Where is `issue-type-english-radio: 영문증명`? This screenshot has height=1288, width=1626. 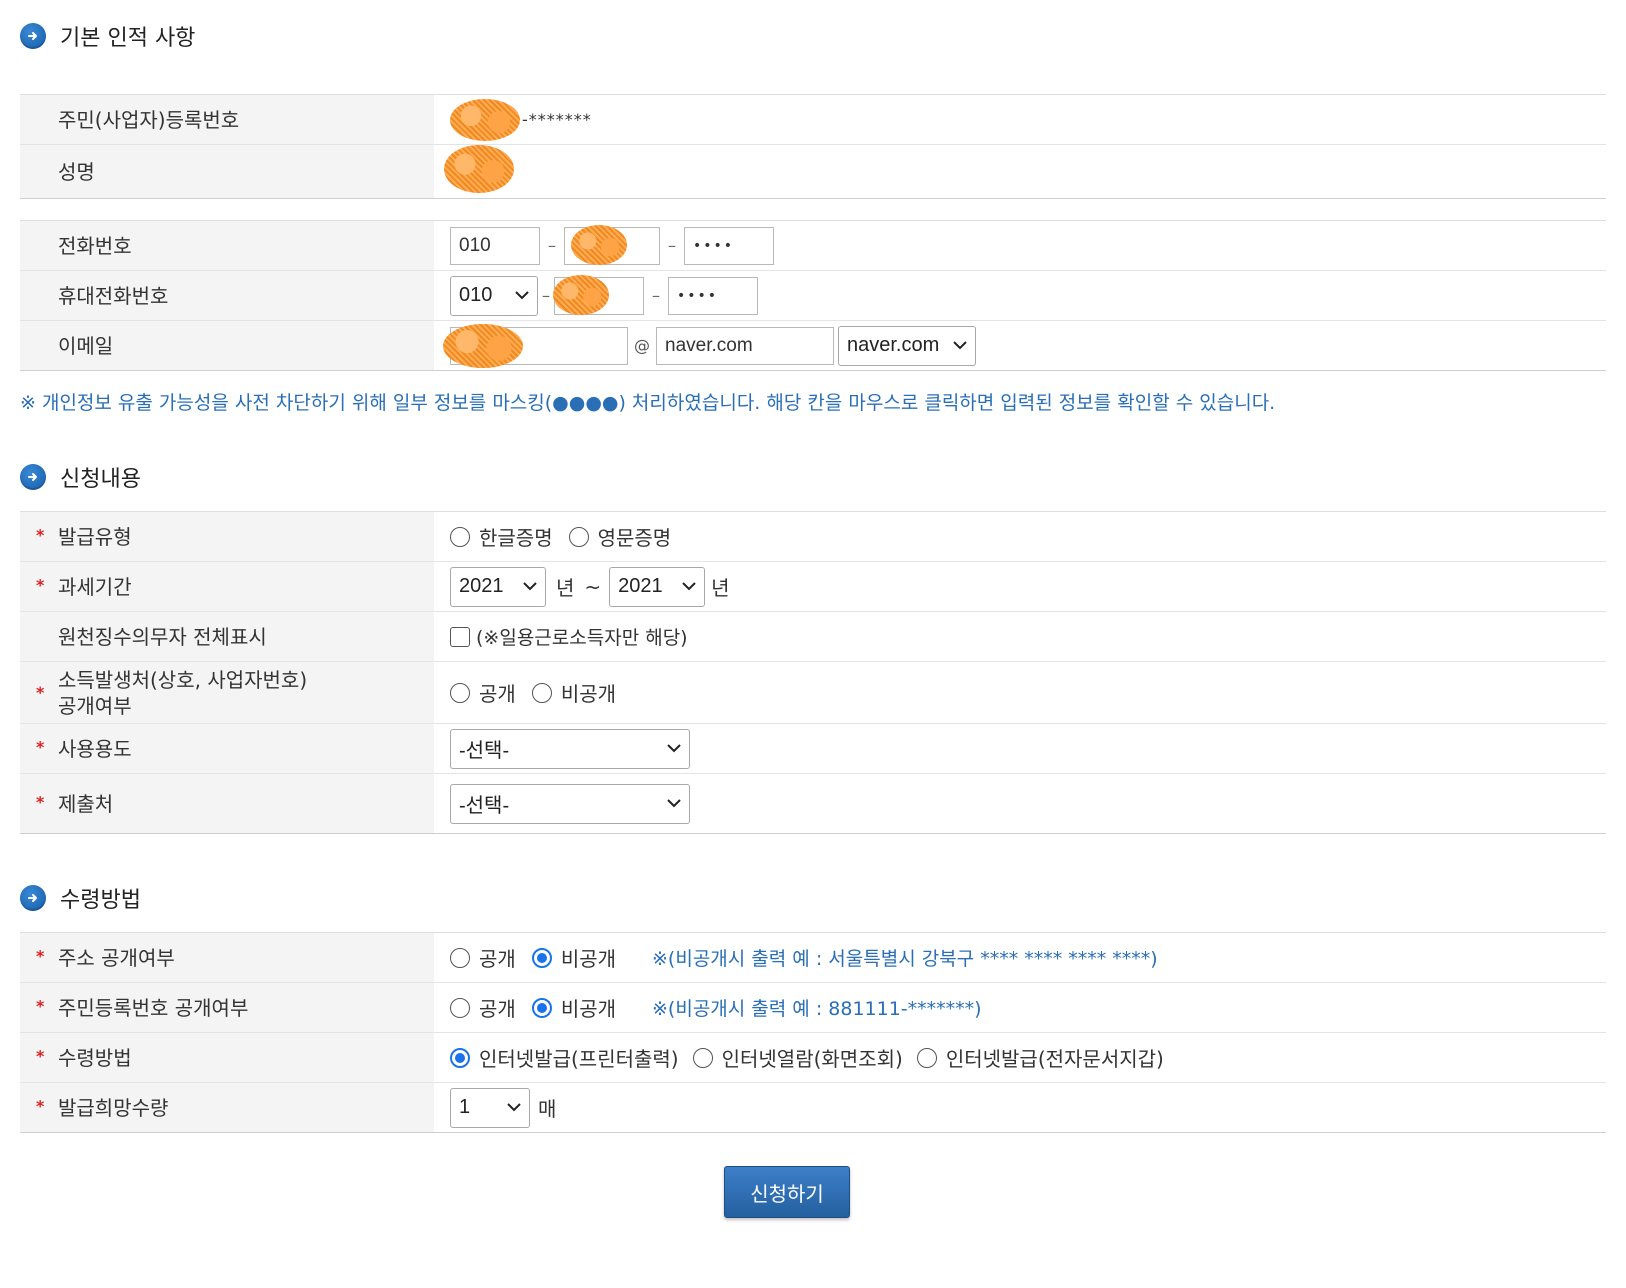 issue-type-english-radio: 영문증명 is located at coordinates (619, 536).